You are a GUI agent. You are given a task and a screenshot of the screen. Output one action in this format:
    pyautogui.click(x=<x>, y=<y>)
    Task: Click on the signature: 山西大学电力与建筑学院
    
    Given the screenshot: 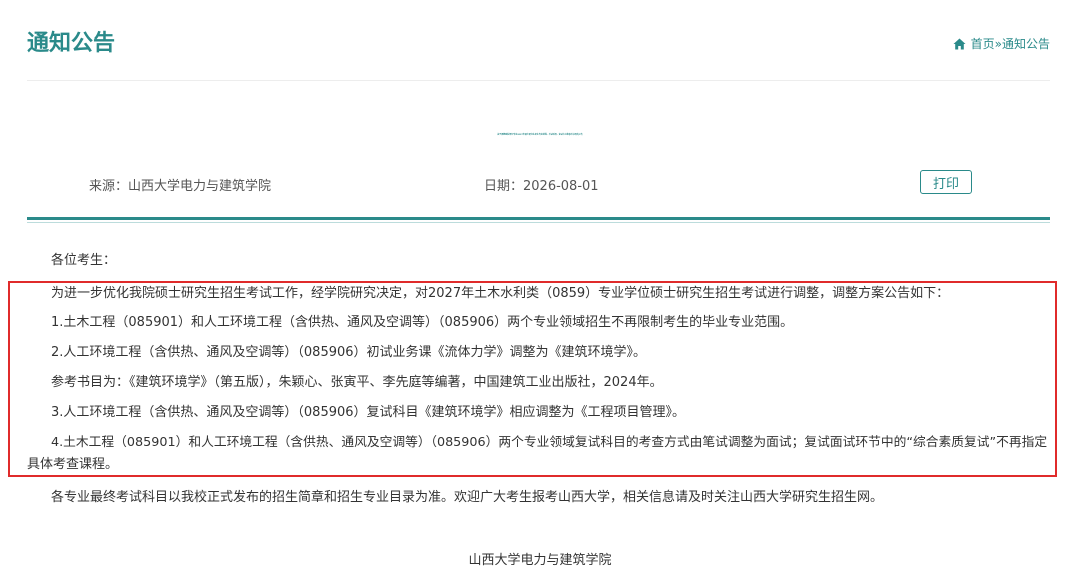 What is the action you would take?
    pyautogui.click(x=540, y=560)
    